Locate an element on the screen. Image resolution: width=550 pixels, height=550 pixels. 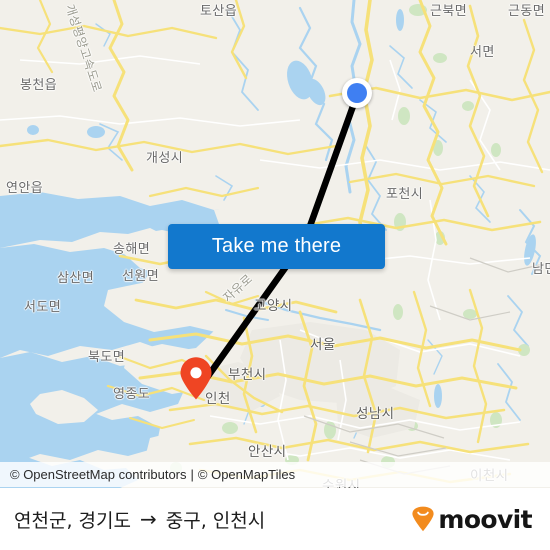
origin-marker is located at coordinates (357, 93).